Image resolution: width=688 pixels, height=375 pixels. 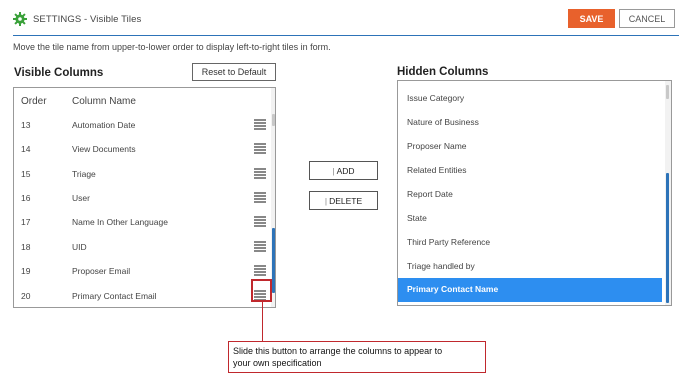 I want to click on visible-row: 15 Triage, so click(x=141, y=175).